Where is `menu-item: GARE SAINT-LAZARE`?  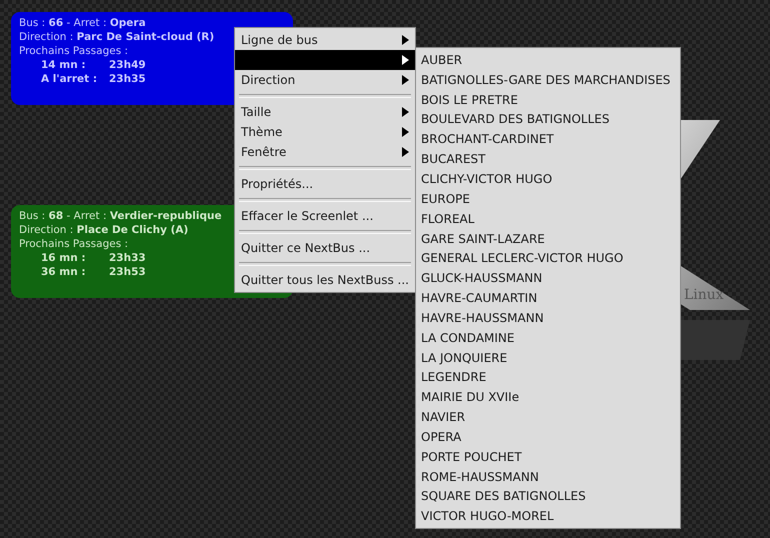
menu-item: GARE SAINT-LAZARE is located at coordinates (548, 238).